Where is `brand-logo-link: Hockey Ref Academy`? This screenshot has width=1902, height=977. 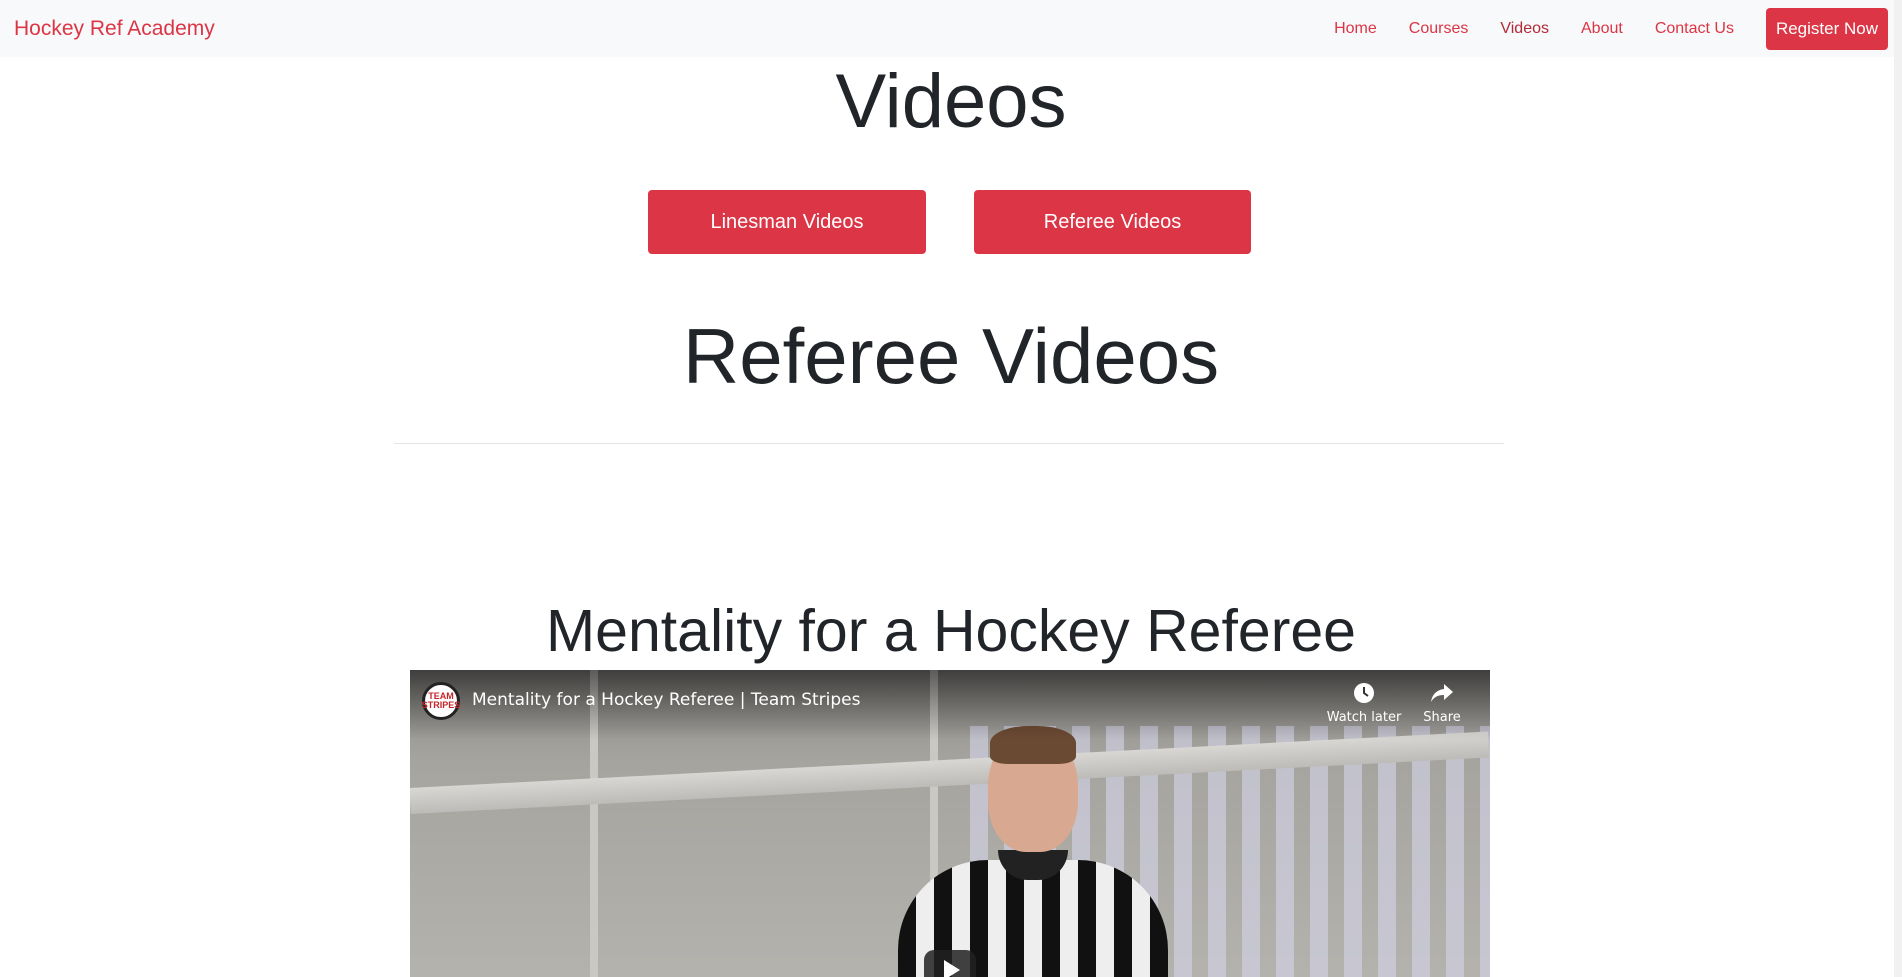
brand-logo-link: Hockey Ref Academy is located at coordinates (114, 29).